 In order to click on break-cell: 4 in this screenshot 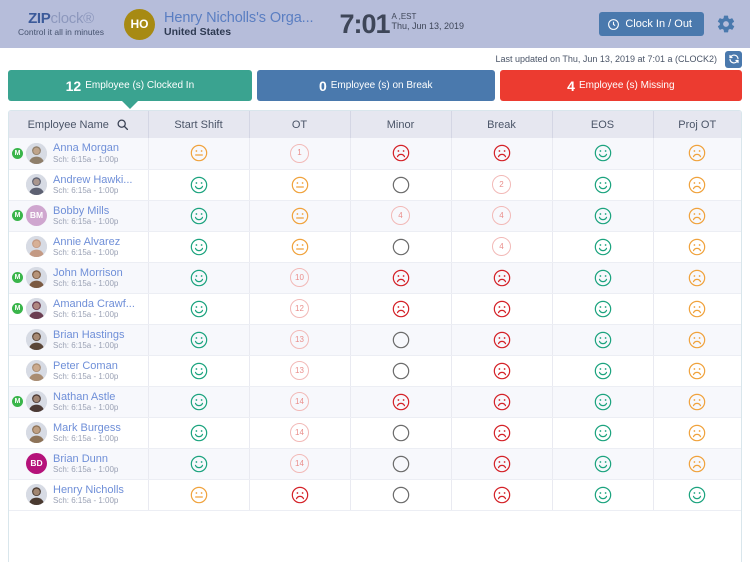, I will do `click(502, 216)`.